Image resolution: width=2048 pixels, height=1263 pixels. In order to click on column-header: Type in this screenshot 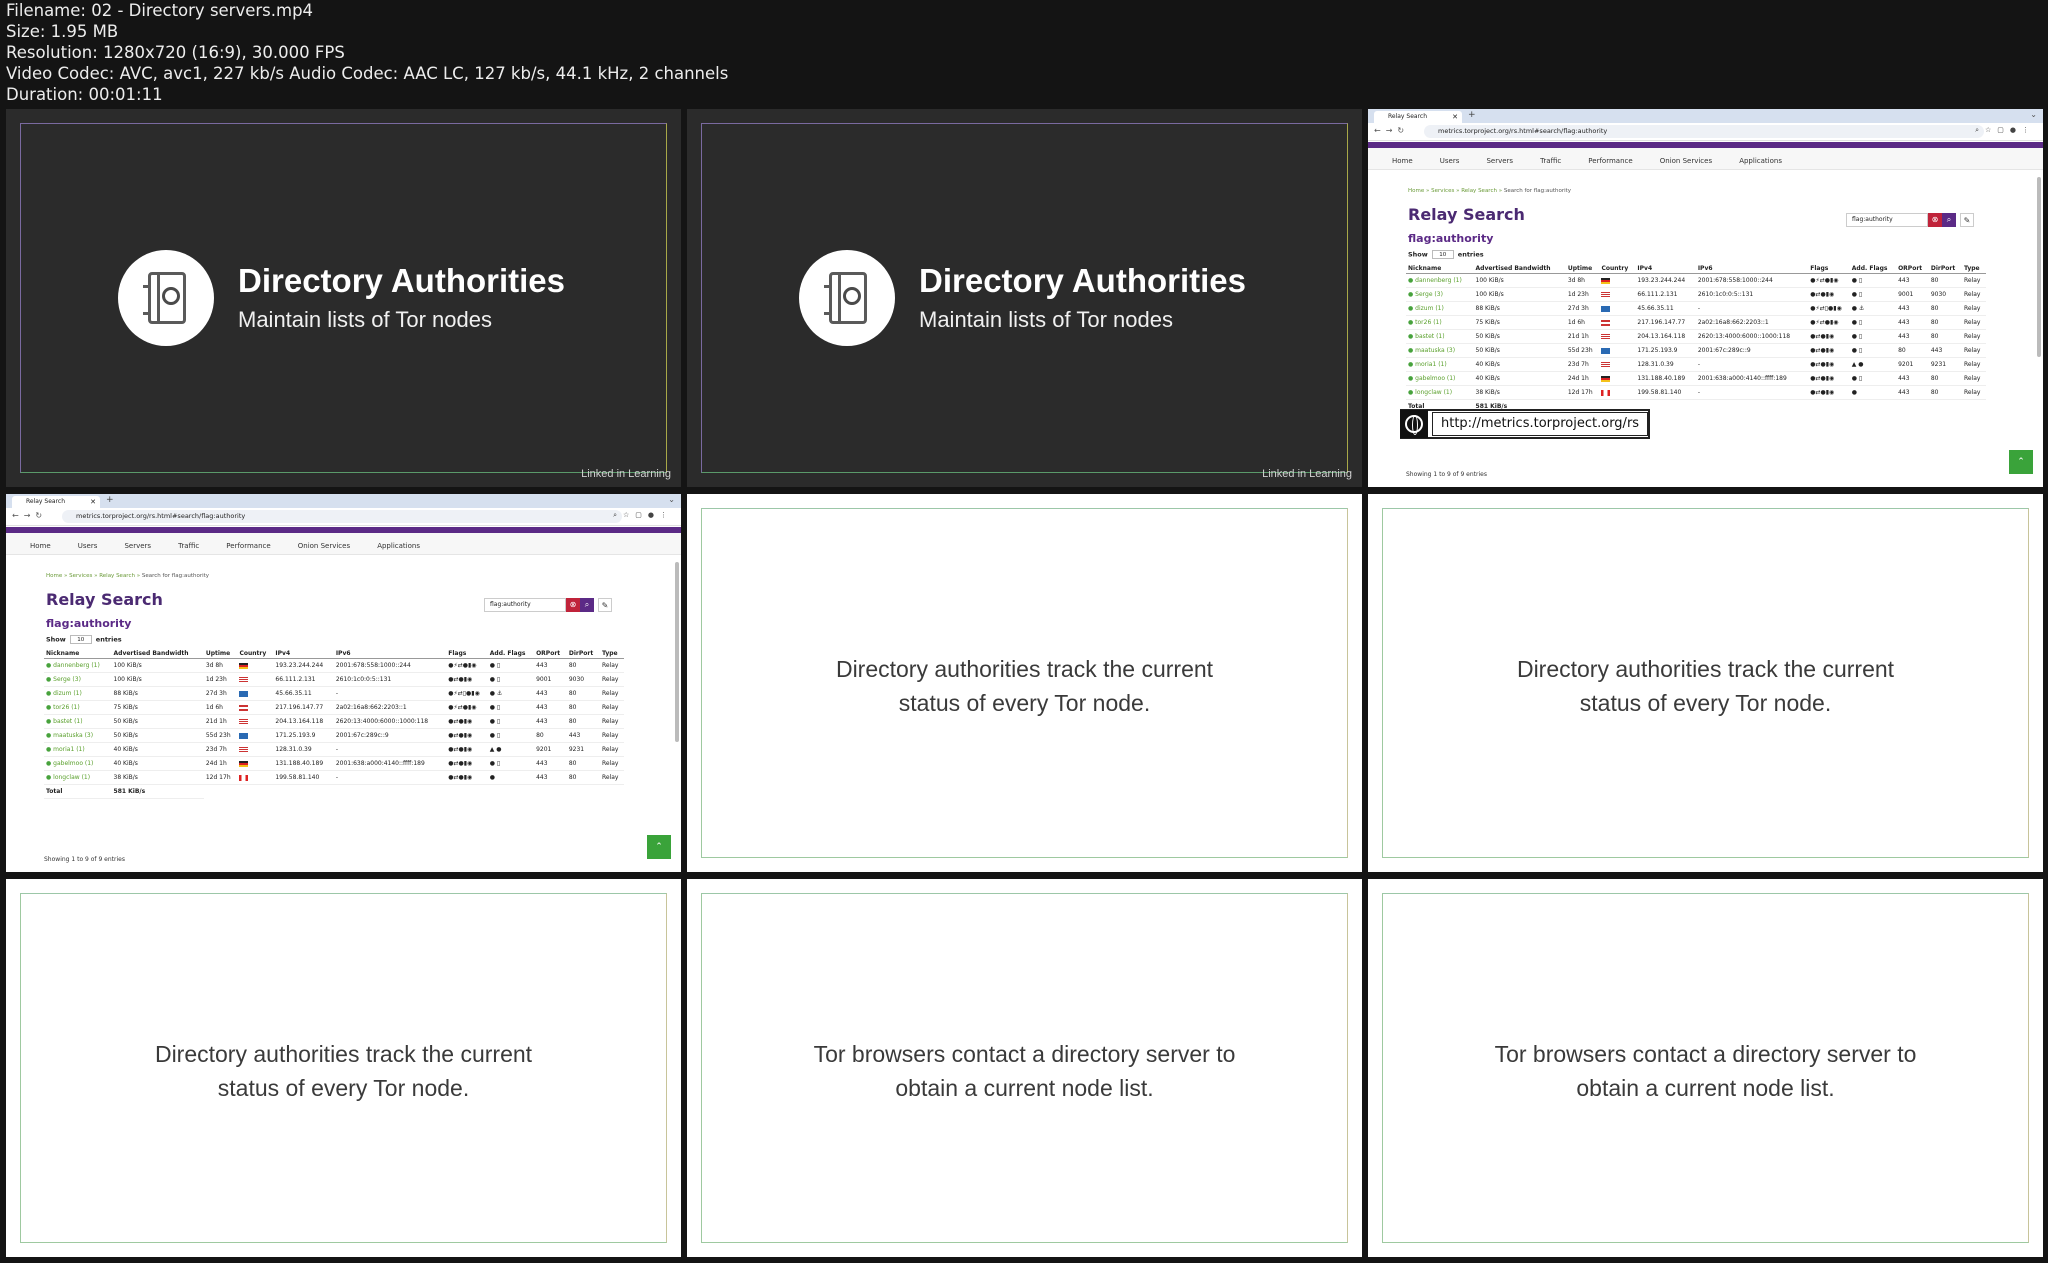, I will do `click(1973, 269)`.